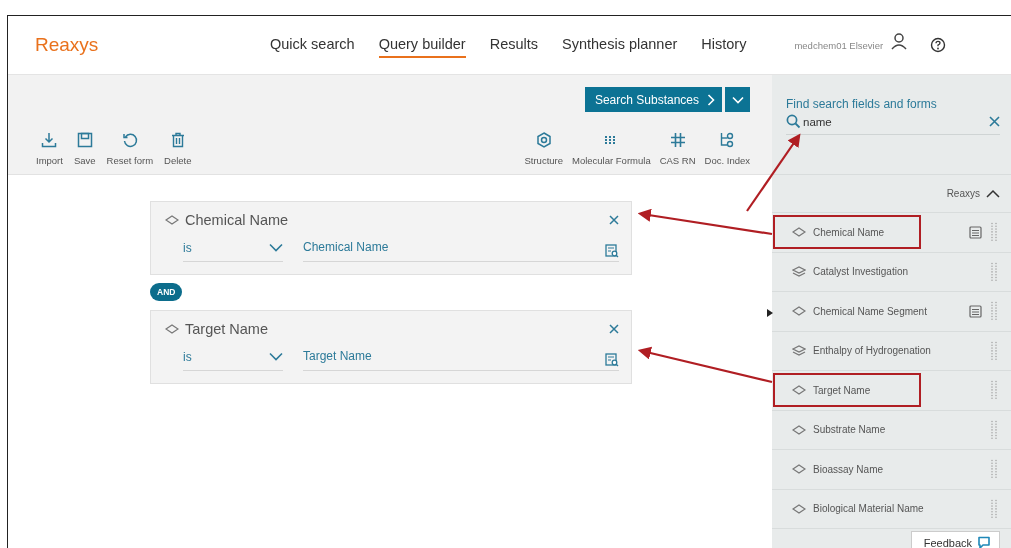 This screenshot has height=548, width=1011. I want to click on card-title: Chemical Name, so click(237, 220).